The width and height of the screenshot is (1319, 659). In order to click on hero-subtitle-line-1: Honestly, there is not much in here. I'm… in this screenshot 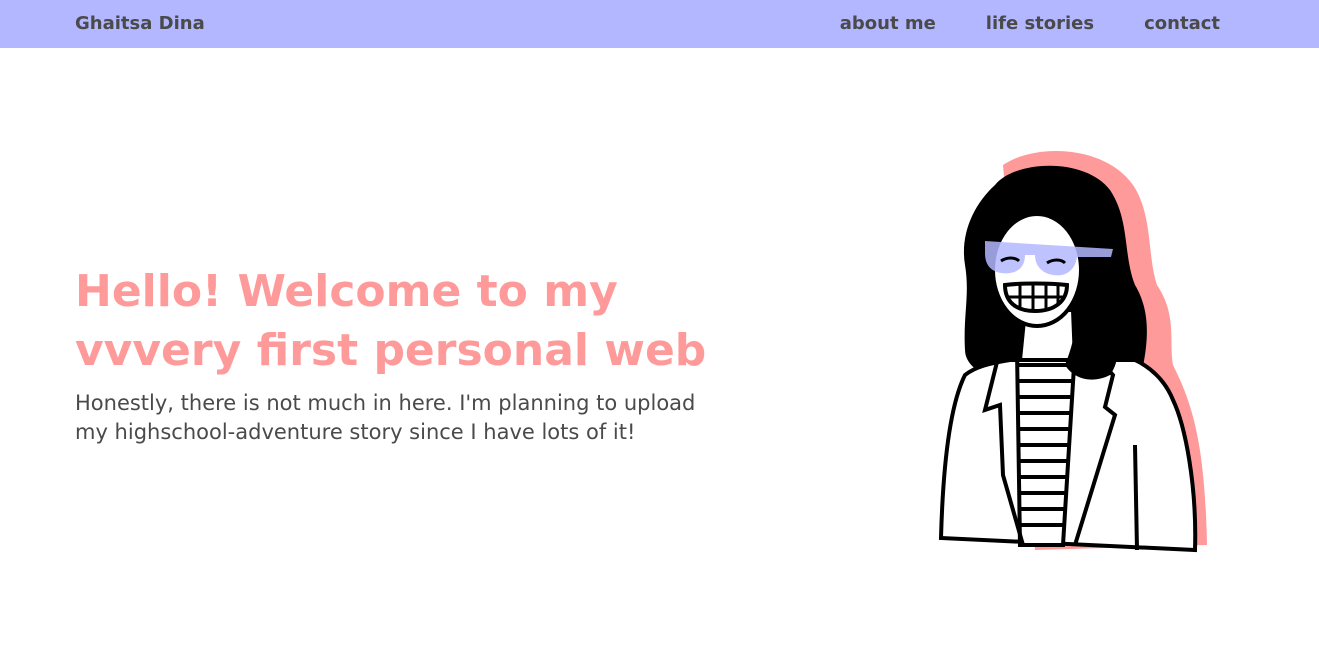, I will do `click(385, 403)`.